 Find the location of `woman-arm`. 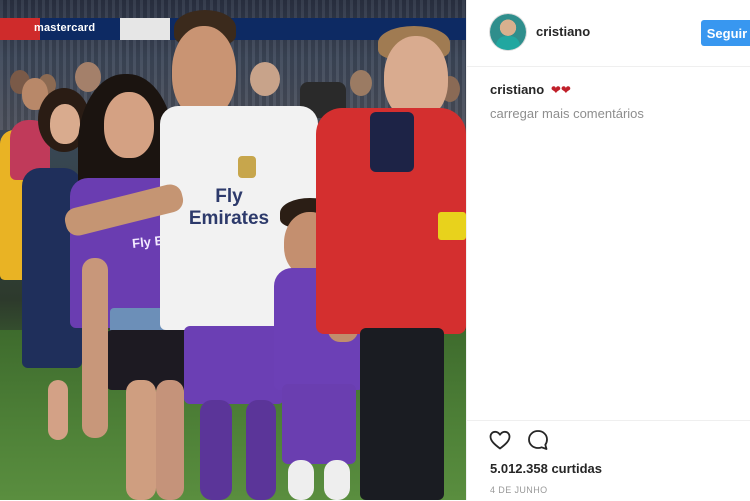

woman-arm is located at coordinates (95, 348).